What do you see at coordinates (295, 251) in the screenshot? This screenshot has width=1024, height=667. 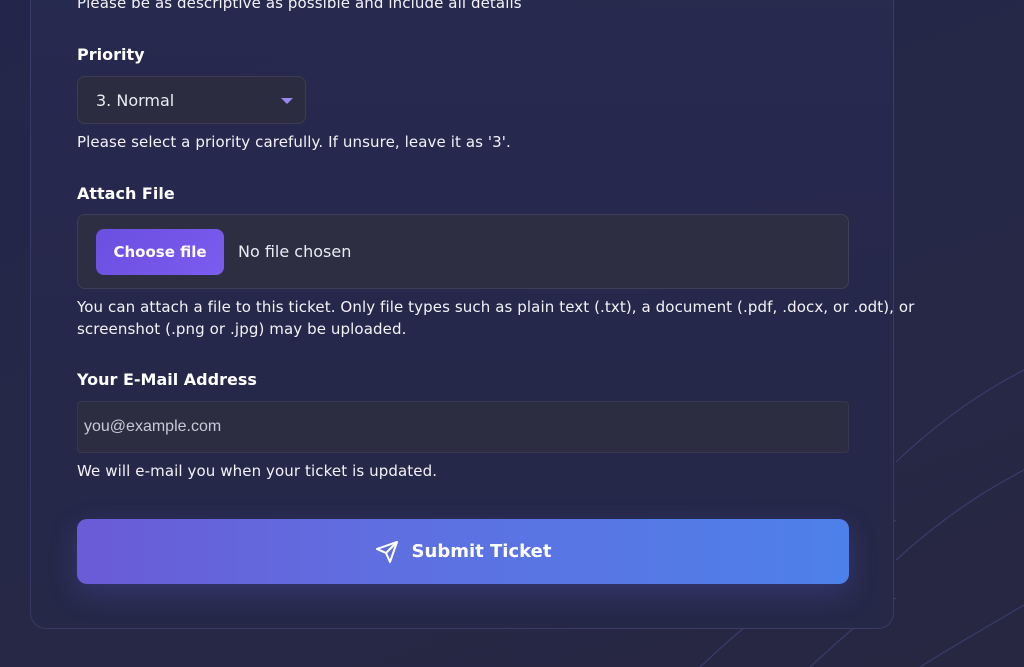 I see `file-status-text: No file chosen` at bounding box center [295, 251].